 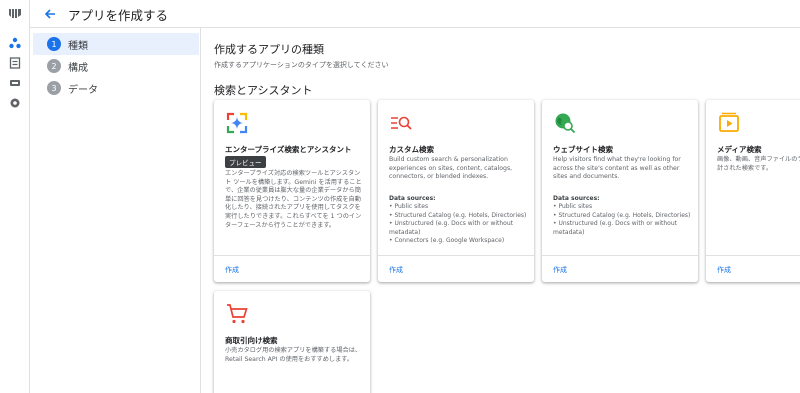 What do you see at coordinates (118, 15) in the screenshot?
I see `page-title: アプリを作成する` at bounding box center [118, 15].